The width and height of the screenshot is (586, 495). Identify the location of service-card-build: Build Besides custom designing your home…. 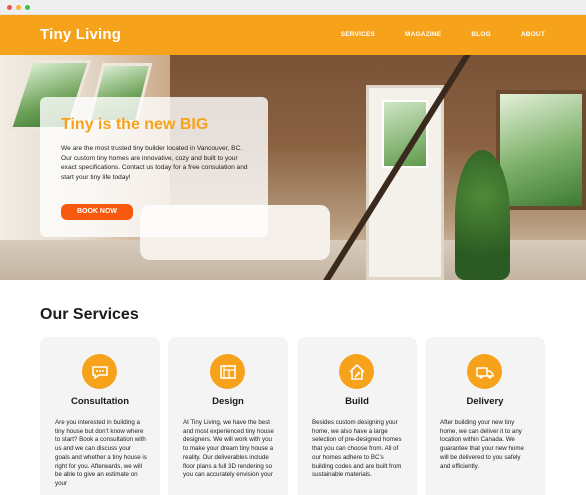
(357, 416).